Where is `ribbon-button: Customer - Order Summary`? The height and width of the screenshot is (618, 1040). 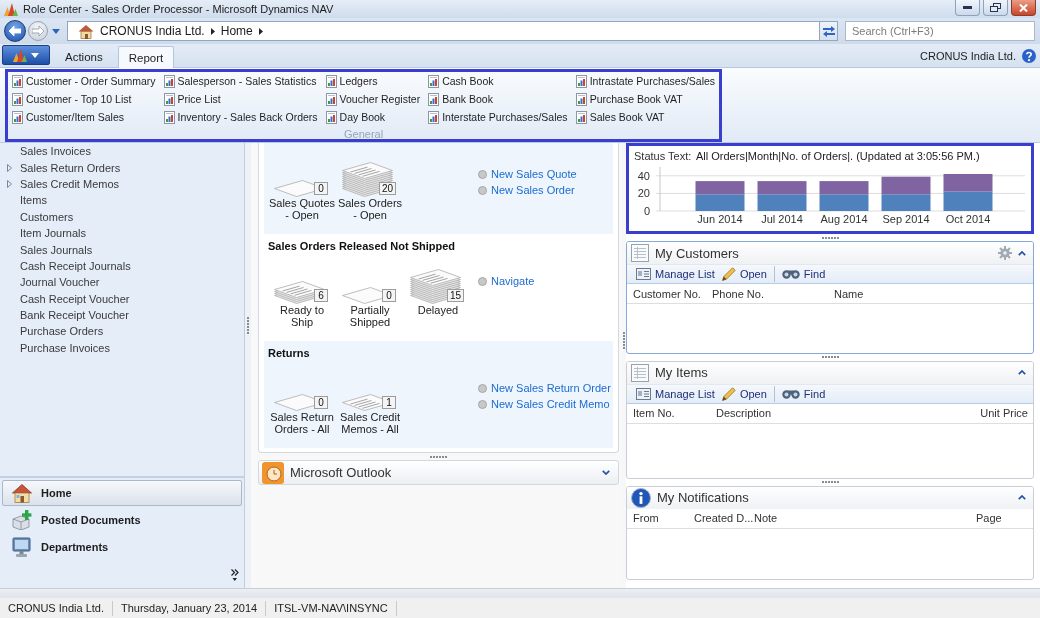
ribbon-button: Customer - Order Summary is located at coordinates (84, 81).